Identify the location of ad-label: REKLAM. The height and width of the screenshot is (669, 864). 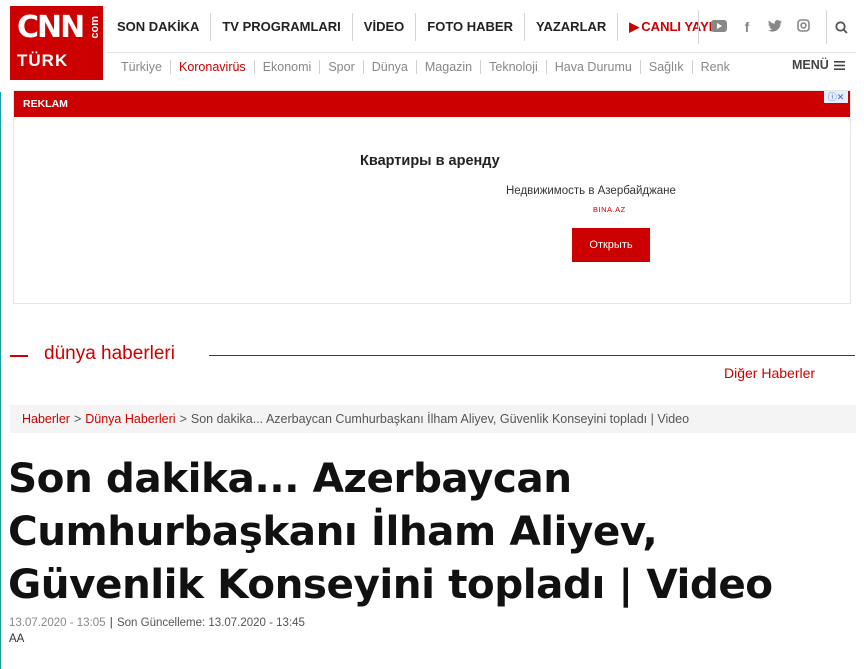
(45, 104).